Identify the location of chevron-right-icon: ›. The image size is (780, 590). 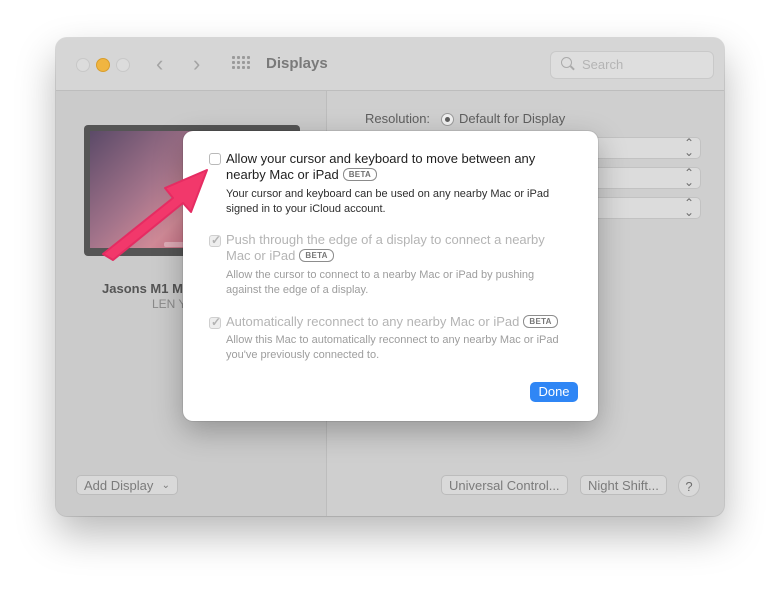
(196, 64).